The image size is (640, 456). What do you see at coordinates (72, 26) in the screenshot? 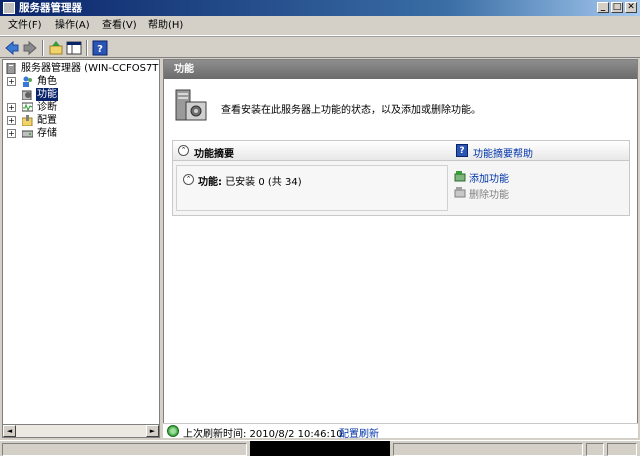
I see `menu-action: 操作(A)` at bounding box center [72, 26].